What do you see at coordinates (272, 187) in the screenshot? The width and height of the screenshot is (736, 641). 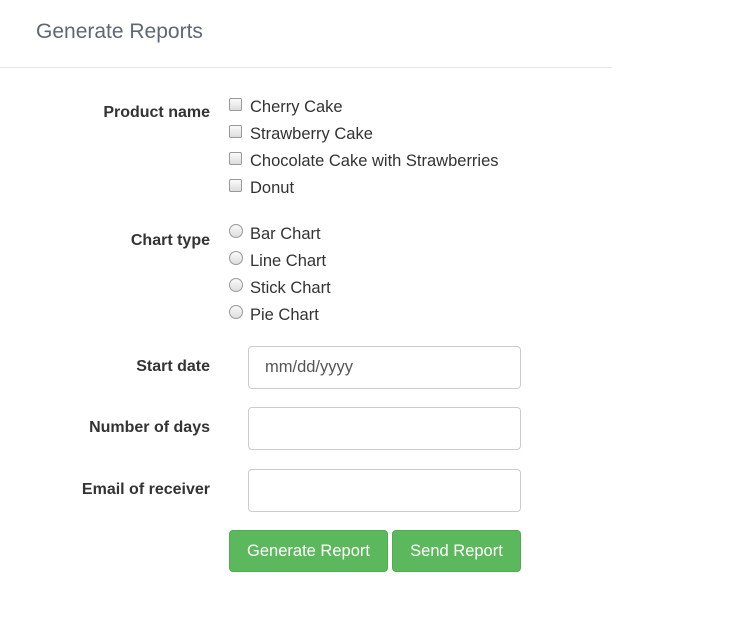 I see `option-label: Donut` at bounding box center [272, 187].